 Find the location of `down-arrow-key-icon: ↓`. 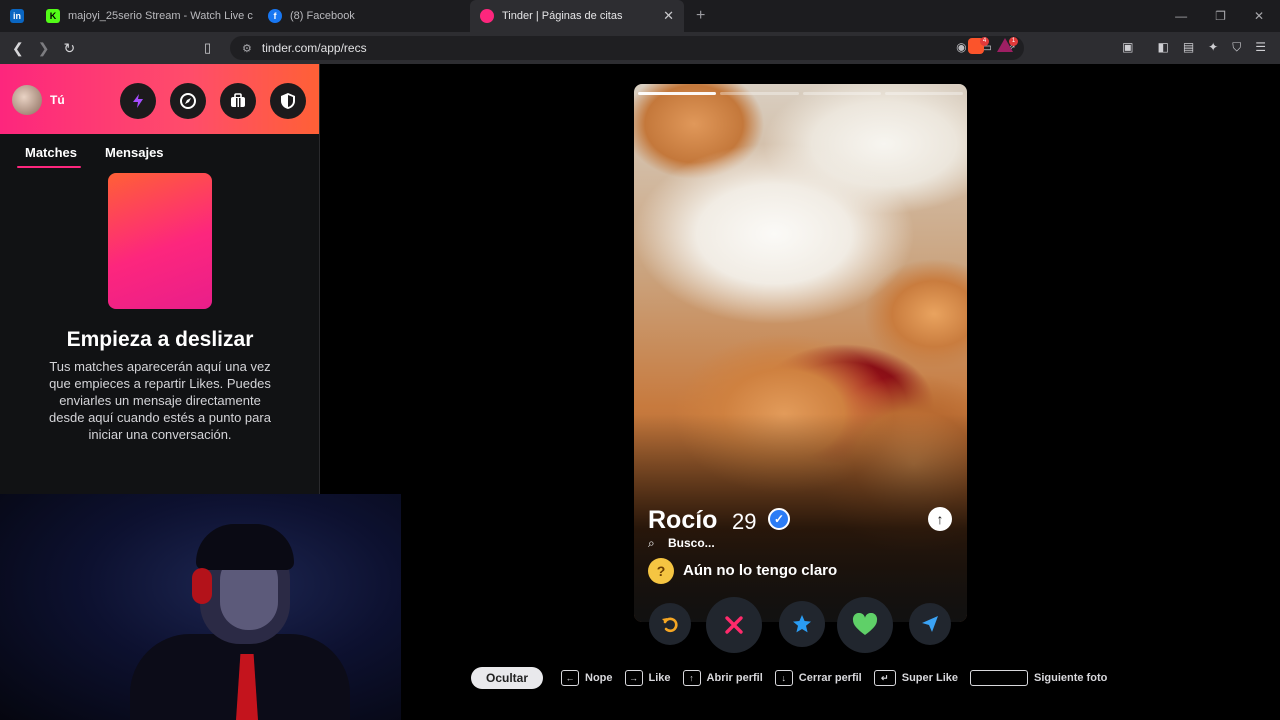

down-arrow-key-icon: ↓ is located at coordinates (783, 678).